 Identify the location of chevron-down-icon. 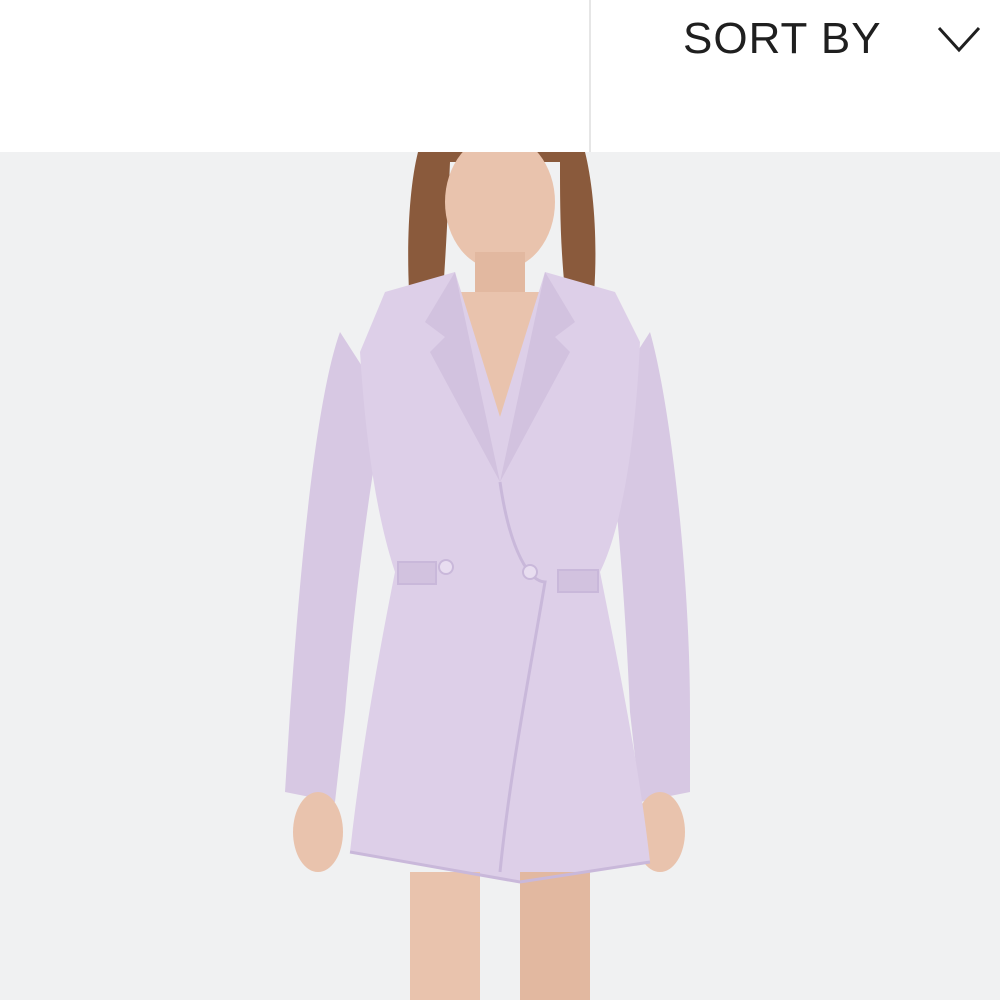
(959, 39).